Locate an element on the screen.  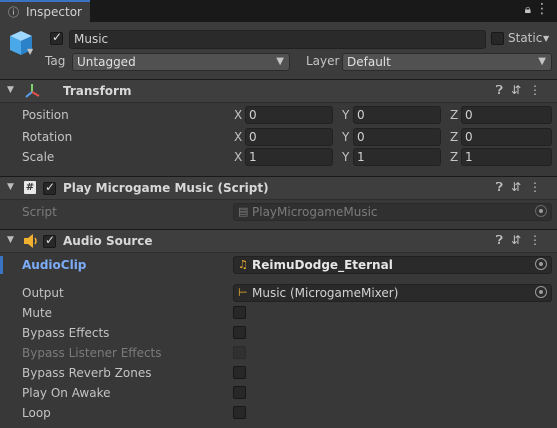
transform-header: ▼ Transform ❓︎⇵⋮ is located at coordinates (278, 91).